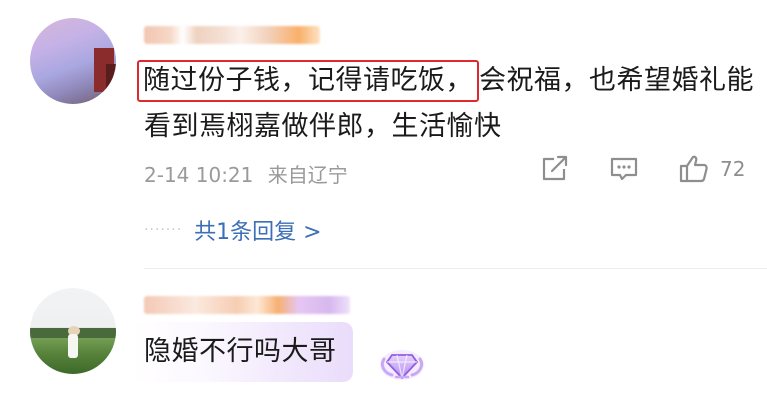  Describe the element at coordinates (199, 175) in the screenshot. I see `comment-time: 2-14 10:21` at that location.